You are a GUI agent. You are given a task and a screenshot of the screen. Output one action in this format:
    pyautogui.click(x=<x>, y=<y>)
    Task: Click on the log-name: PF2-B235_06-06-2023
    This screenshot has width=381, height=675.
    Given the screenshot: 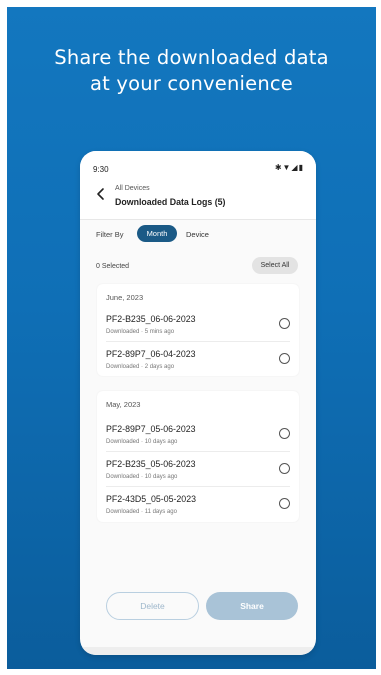 What is the action you would take?
    pyautogui.click(x=151, y=319)
    